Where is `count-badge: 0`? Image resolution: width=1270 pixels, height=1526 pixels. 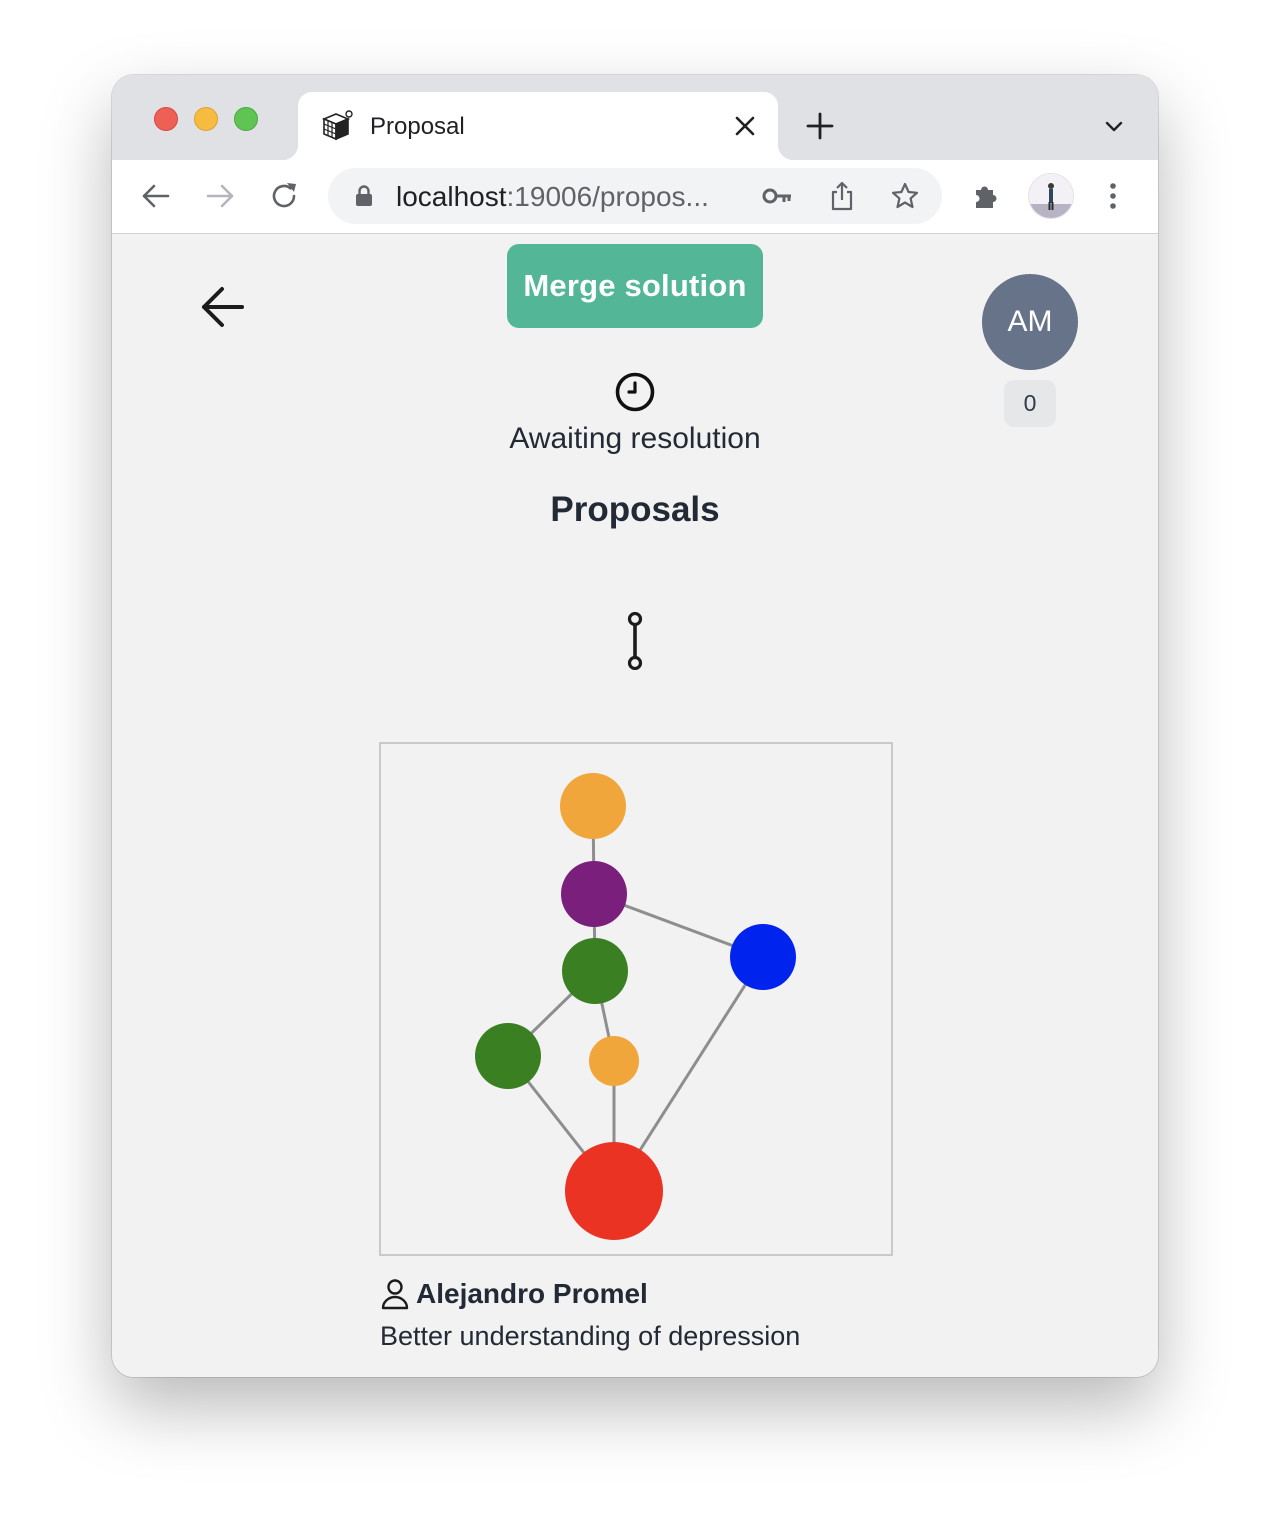 count-badge: 0 is located at coordinates (1030, 403).